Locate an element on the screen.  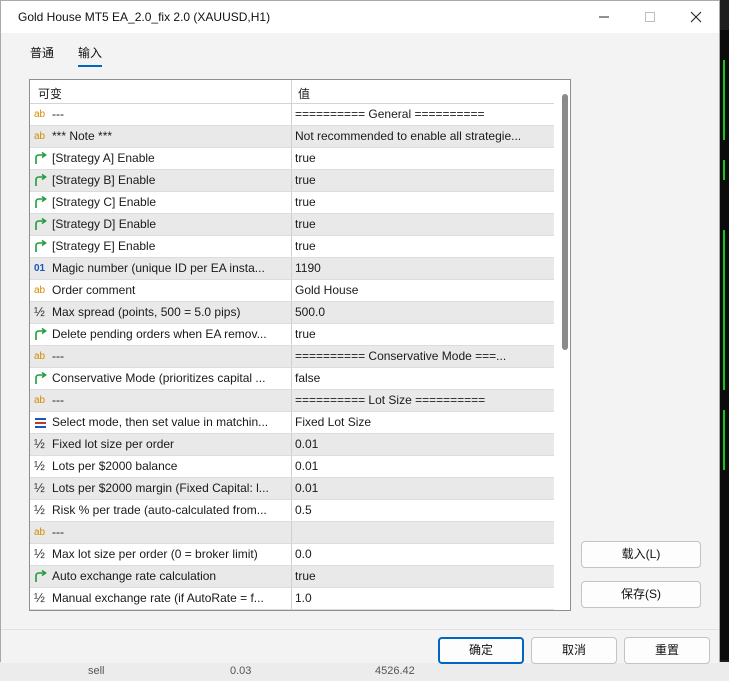
parameter-row: [Strategy B] Enable true is located at coordinates (292, 181).